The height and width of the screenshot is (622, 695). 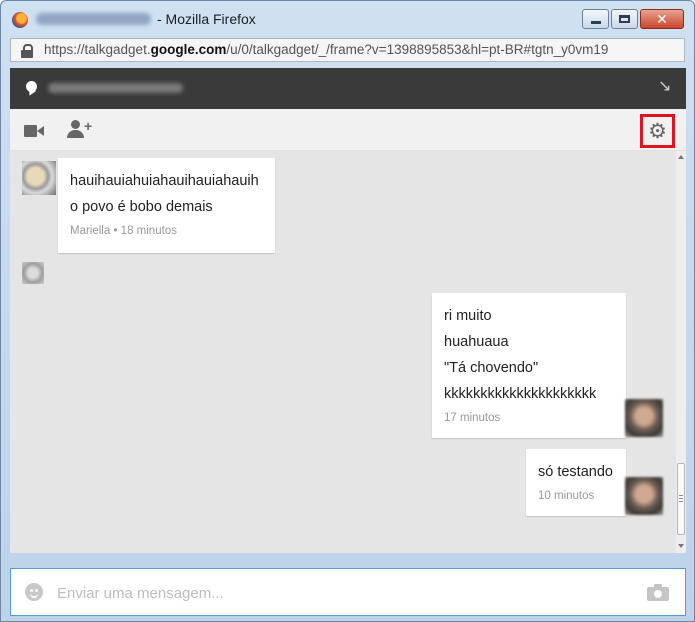 What do you see at coordinates (97, 49) in the screenshot?
I see `url-prefix: https://talkgadget.` at bounding box center [97, 49].